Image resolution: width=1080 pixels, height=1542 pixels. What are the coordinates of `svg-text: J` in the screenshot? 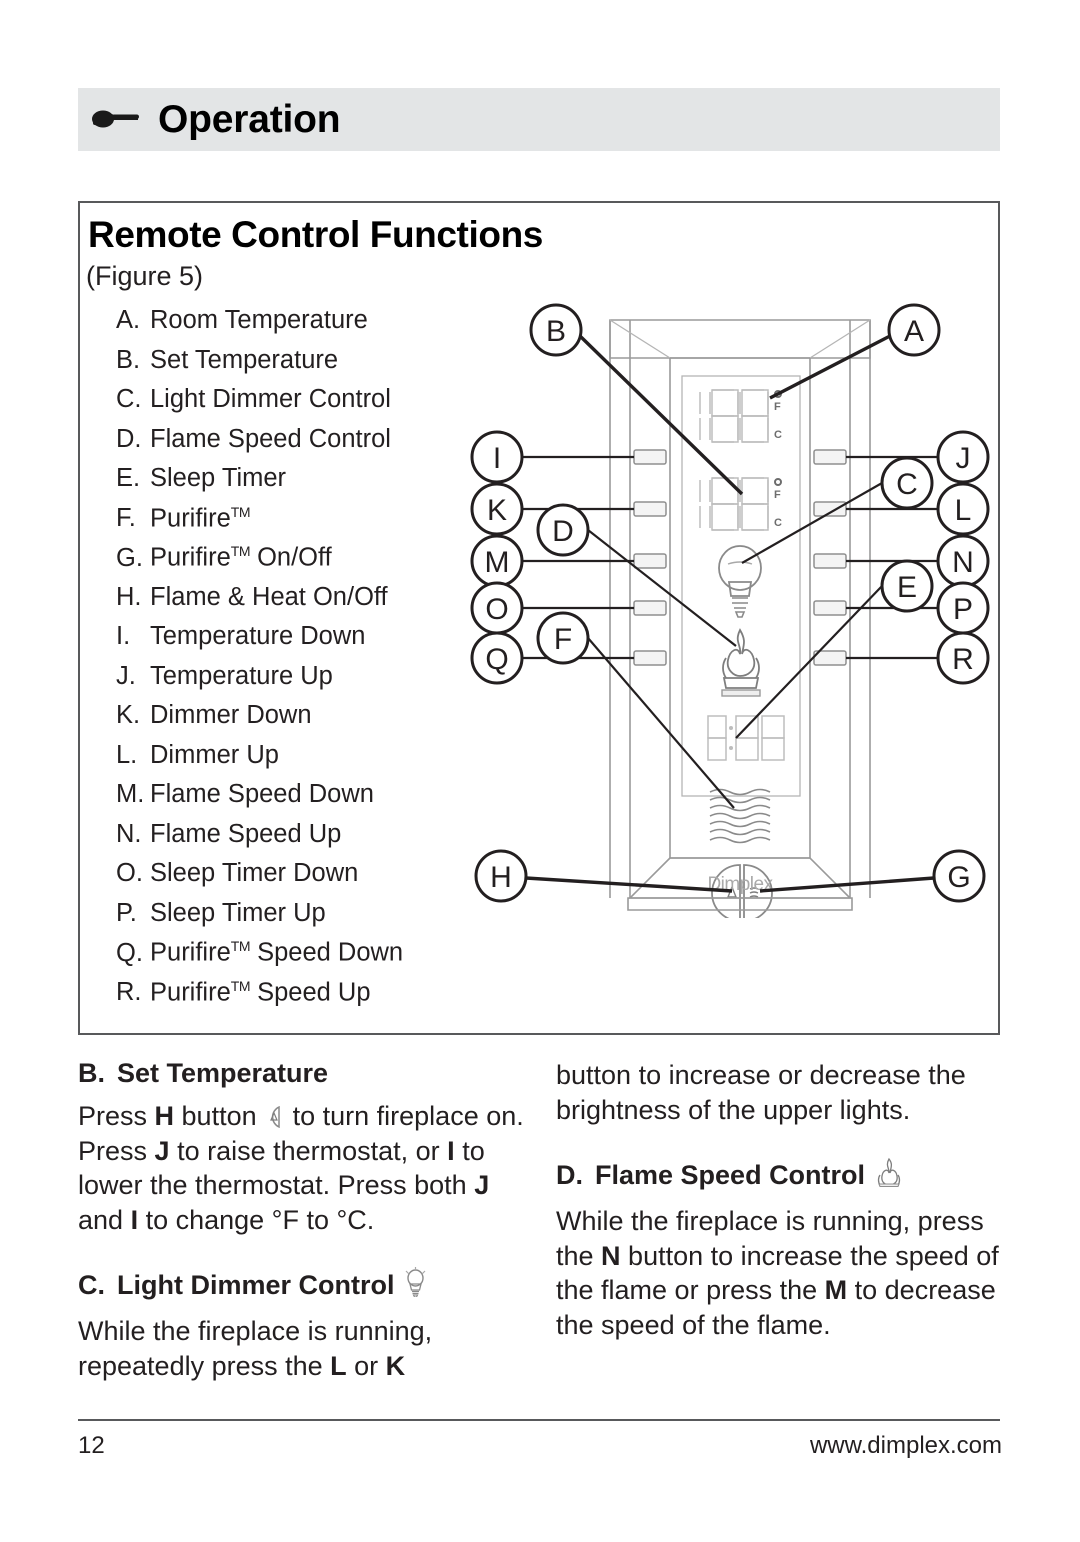 It's located at (963, 458).